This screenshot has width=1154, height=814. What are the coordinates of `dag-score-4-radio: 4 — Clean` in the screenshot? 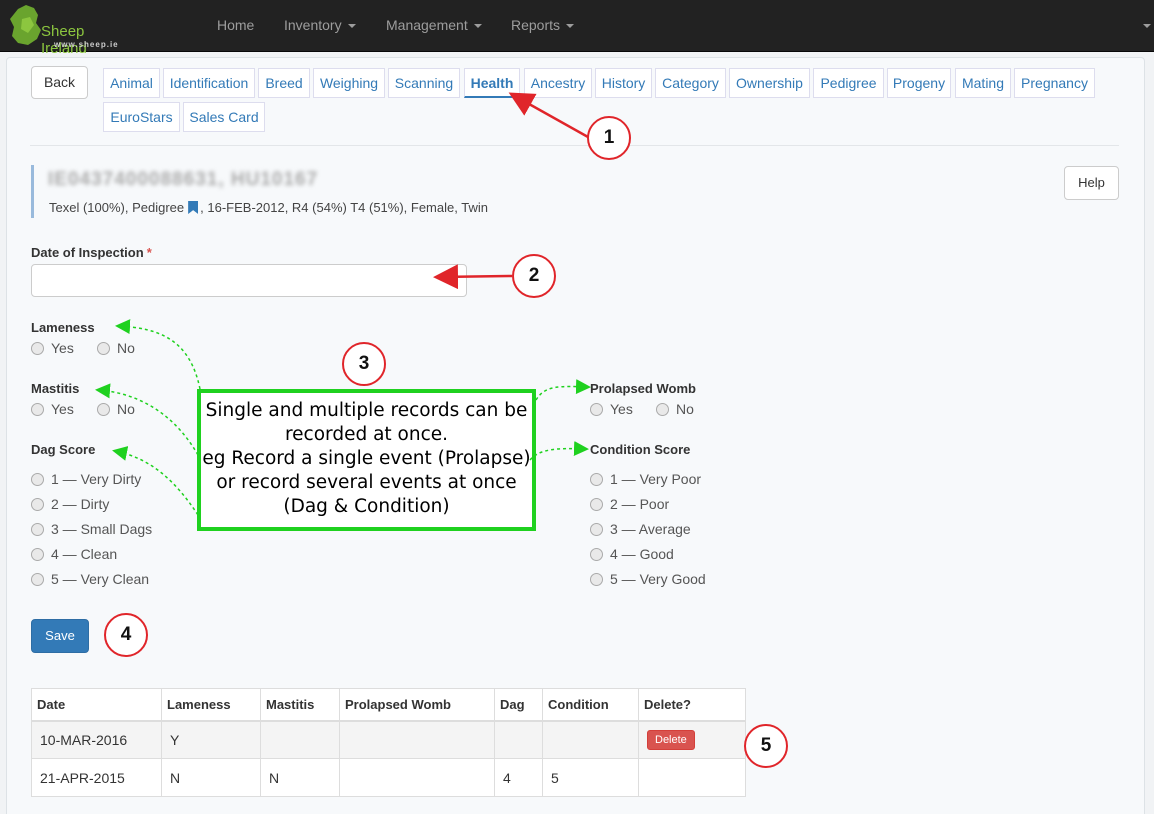 It's located at (74, 554).